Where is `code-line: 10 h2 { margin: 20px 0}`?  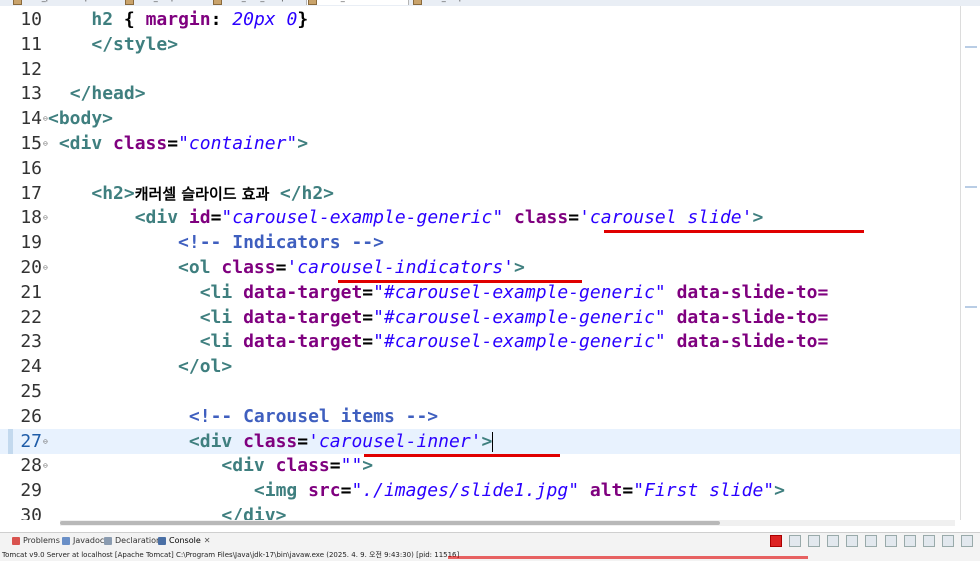 code-line: 10 h2 { margin: 20px 0} is located at coordinates (490, 19).